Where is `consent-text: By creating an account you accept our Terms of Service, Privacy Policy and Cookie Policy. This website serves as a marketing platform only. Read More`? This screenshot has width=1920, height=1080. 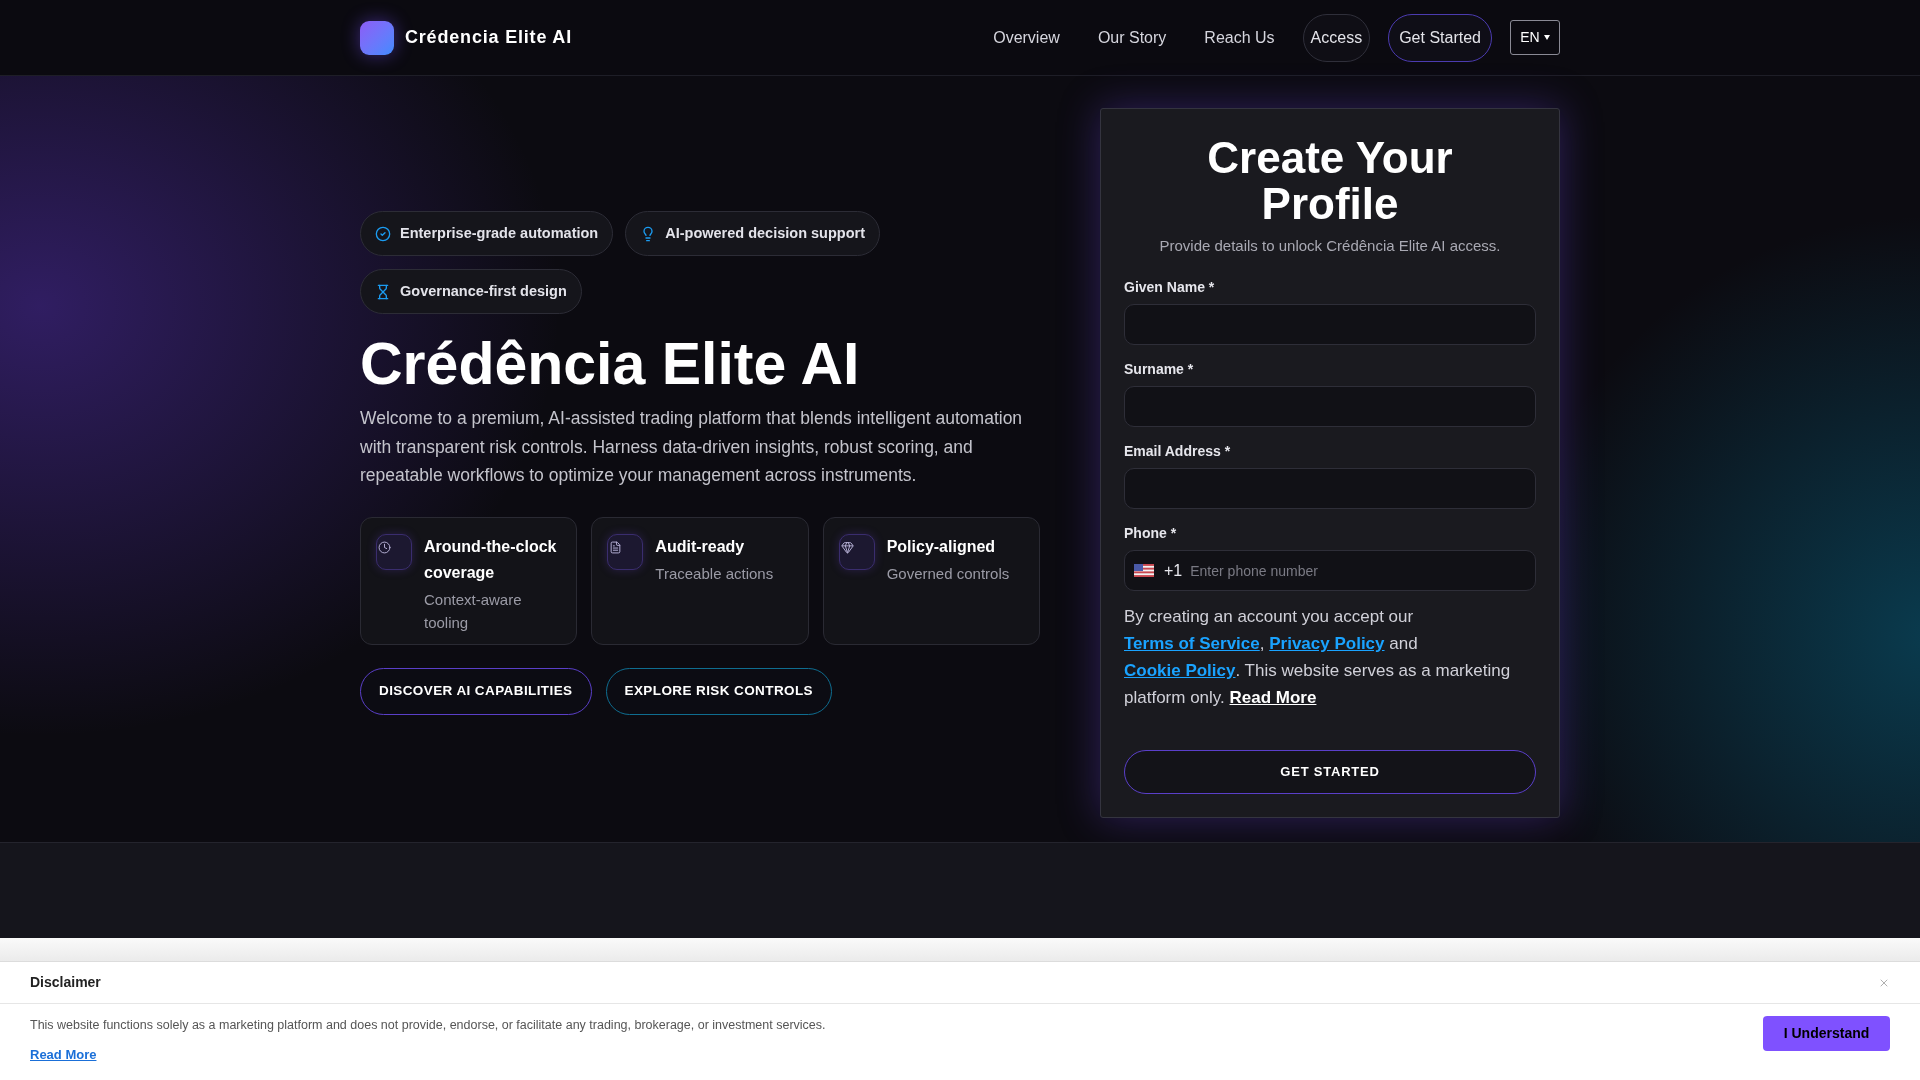 consent-text: By creating an account you accept our Terms of Service, Privacy Policy and Cookie Policy. This website serves as a marketing platform only. Read More is located at coordinates (1318, 657).